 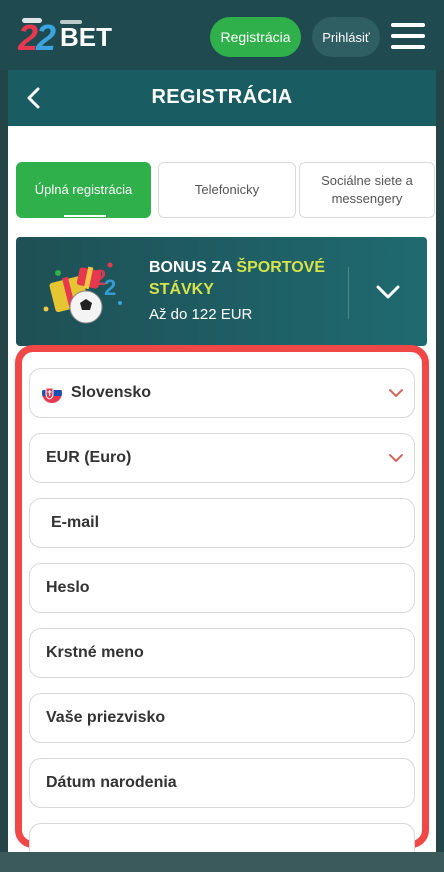 I want to click on country-select: Slovensko, so click(x=222, y=393).